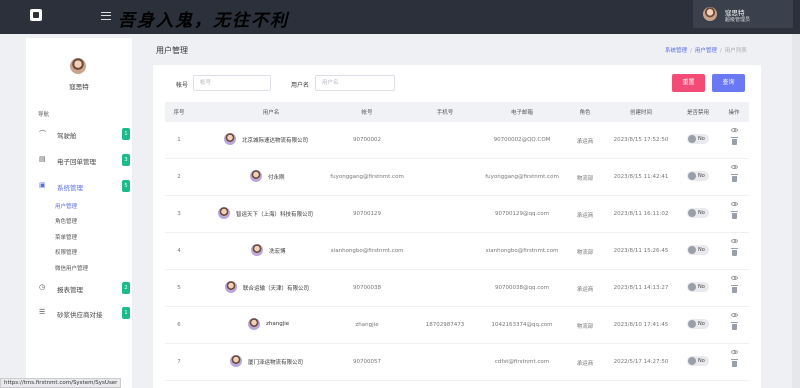 The width and height of the screenshot is (800, 388). What do you see at coordinates (688, 83) in the screenshot?
I see `reset-button: 重置` at bounding box center [688, 83].